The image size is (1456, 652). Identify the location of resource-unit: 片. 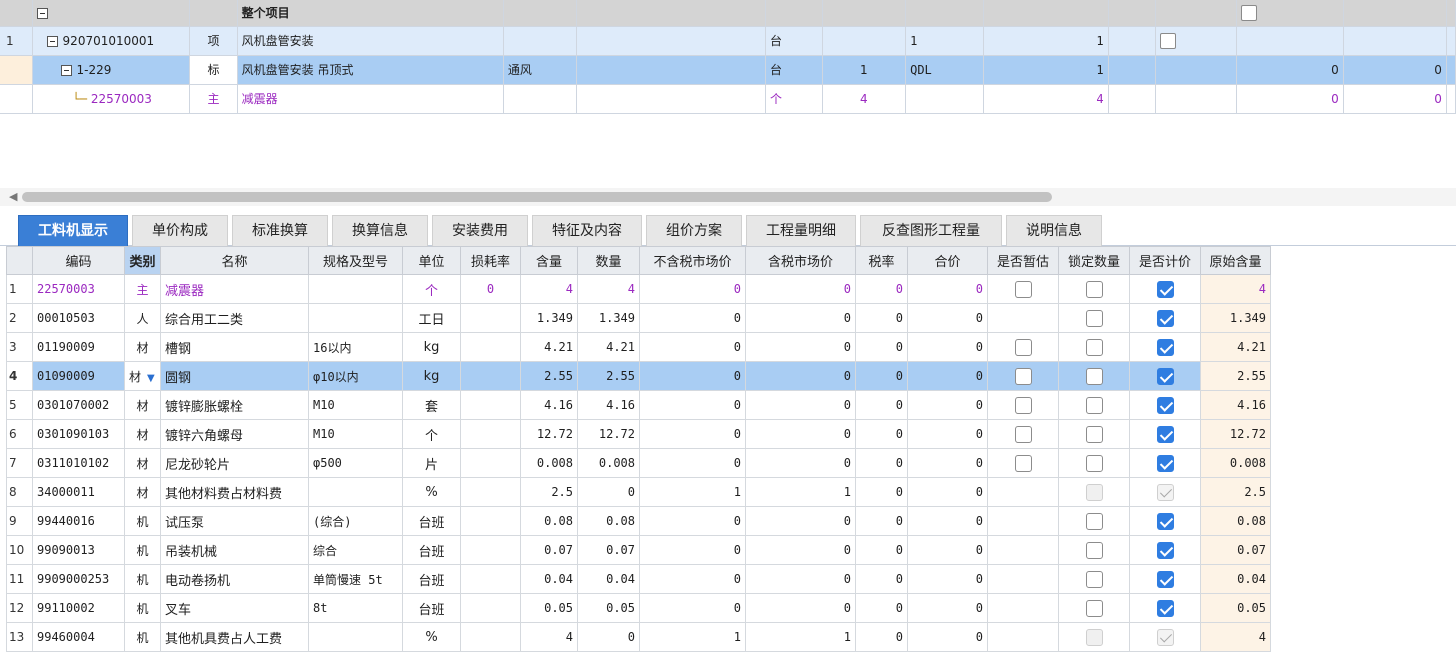
(431, 463).